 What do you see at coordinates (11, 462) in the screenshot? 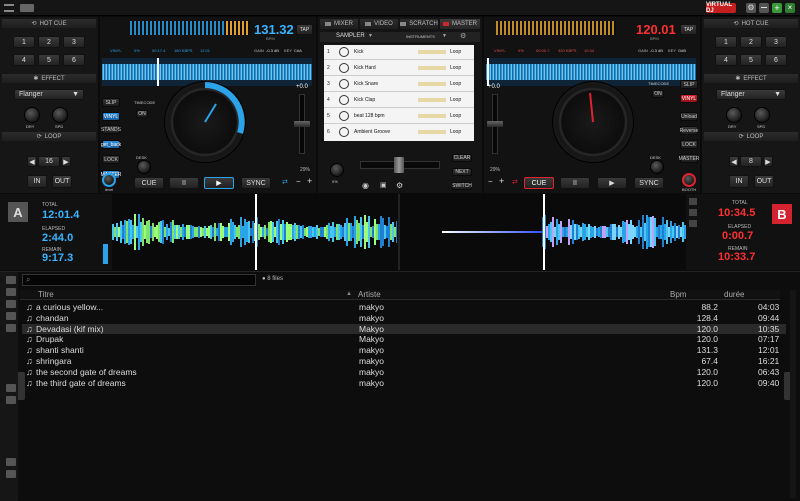
I see `add-icon` at bounding box center [11, 462].